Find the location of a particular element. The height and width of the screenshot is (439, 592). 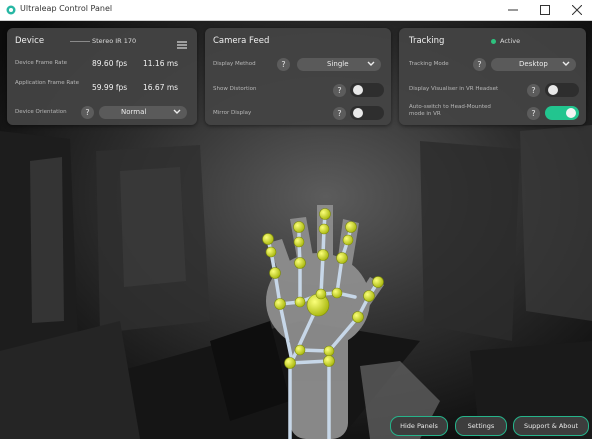

show-distortion-label: Show Distortion is located at coordinates (235, 89).